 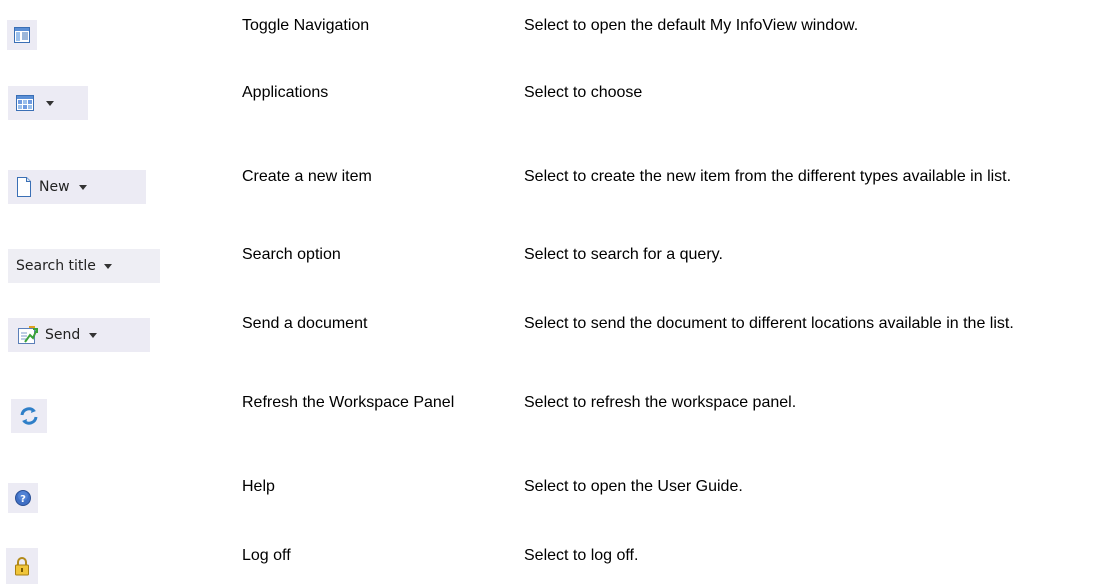 I want to click on toggle-navigation-icon, so click(x=22, y=35).